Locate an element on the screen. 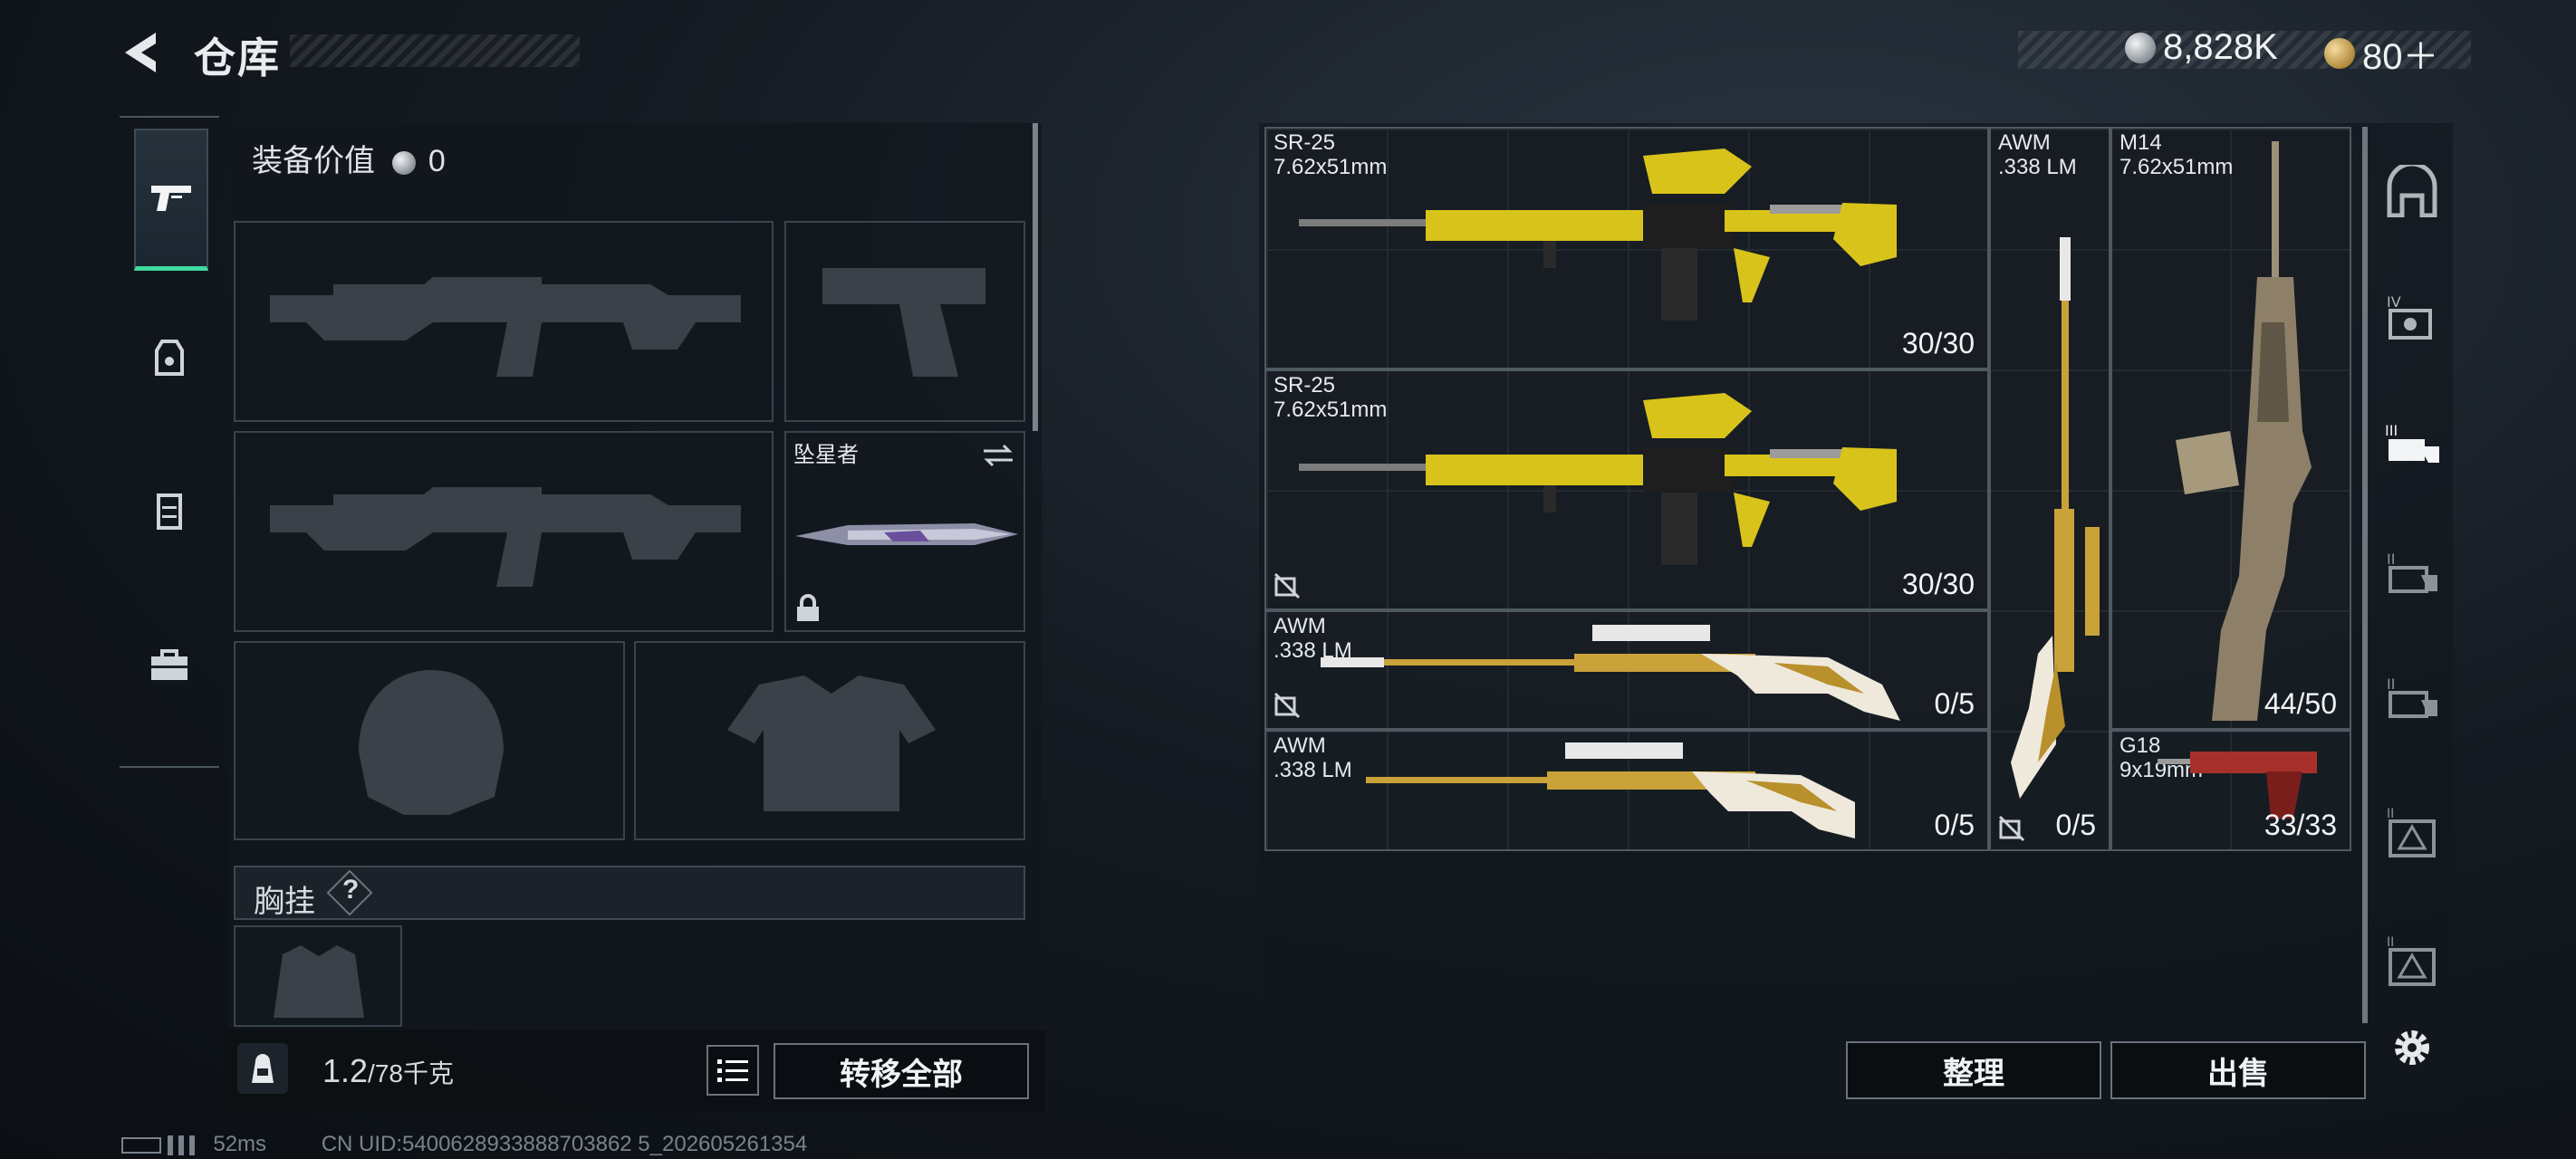 The image size is (2576, 1159). signal-icon is located at coordinates (181, 1145).